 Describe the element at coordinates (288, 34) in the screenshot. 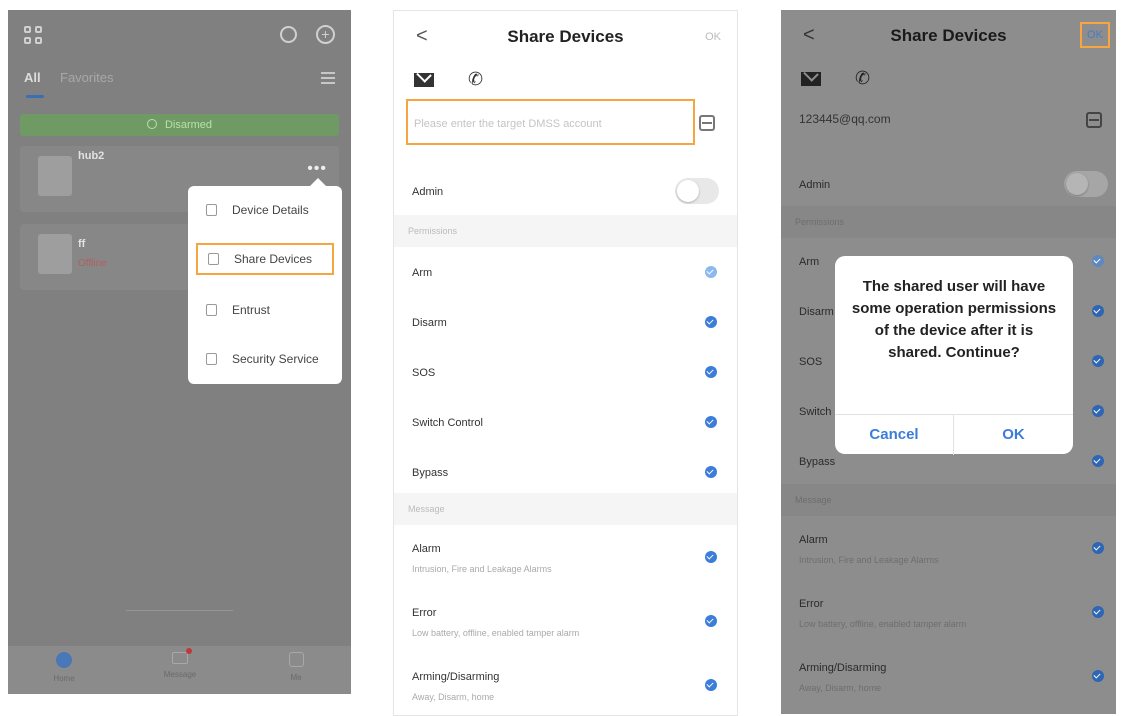

I see `search-icon` at that location.